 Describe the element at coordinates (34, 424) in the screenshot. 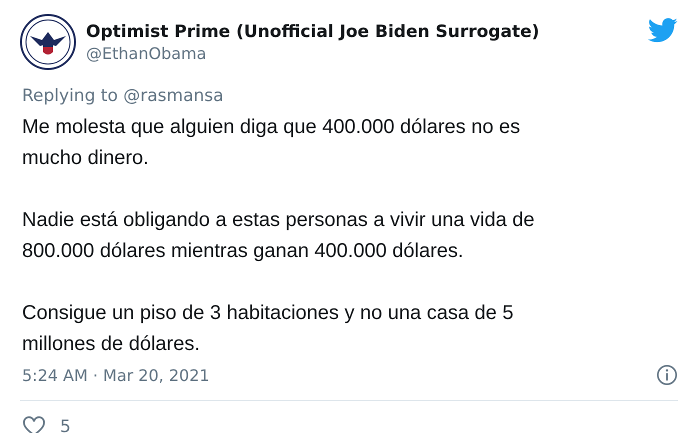

I see `heart-icon` at that location.